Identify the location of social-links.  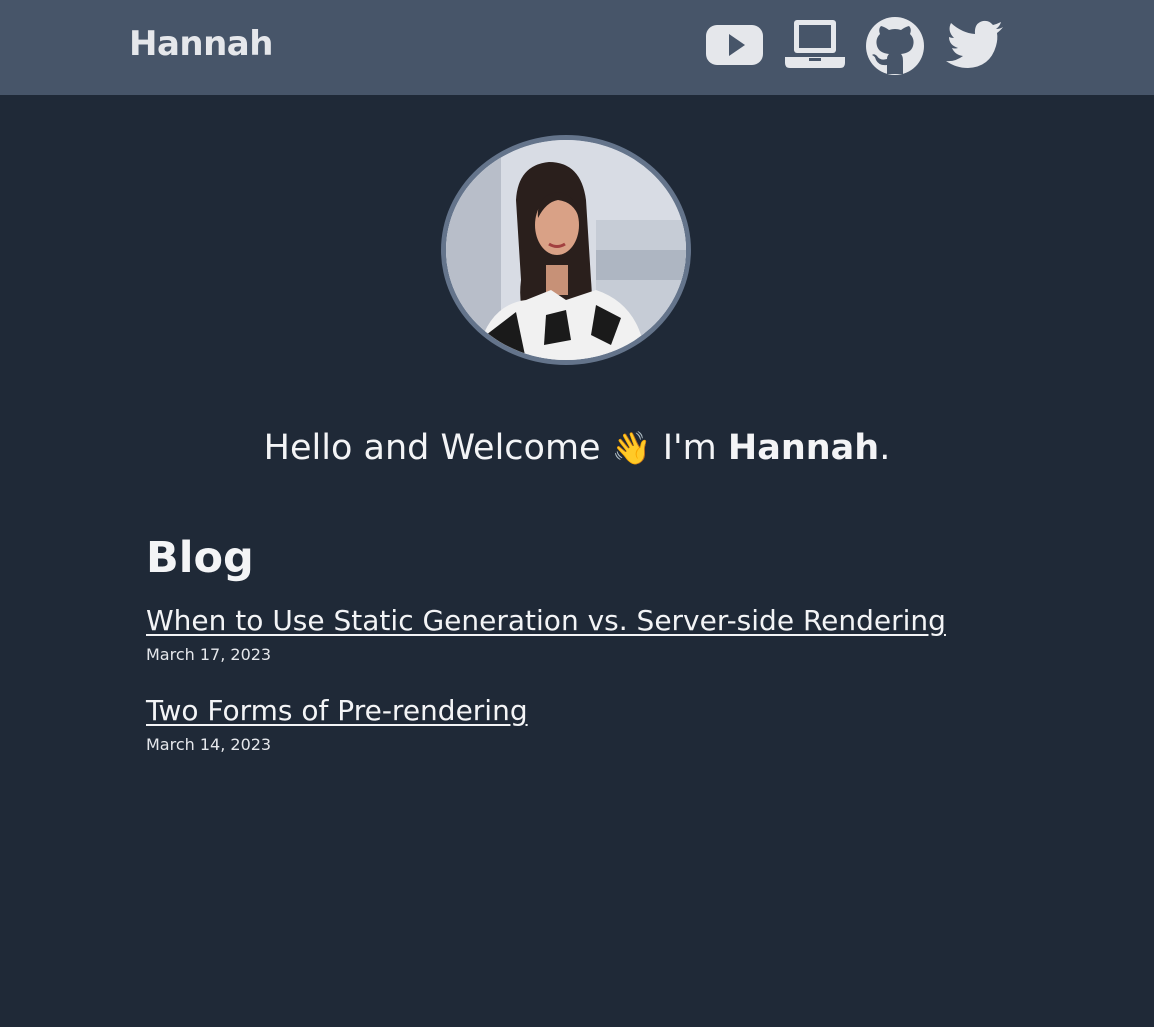
(855, 46).